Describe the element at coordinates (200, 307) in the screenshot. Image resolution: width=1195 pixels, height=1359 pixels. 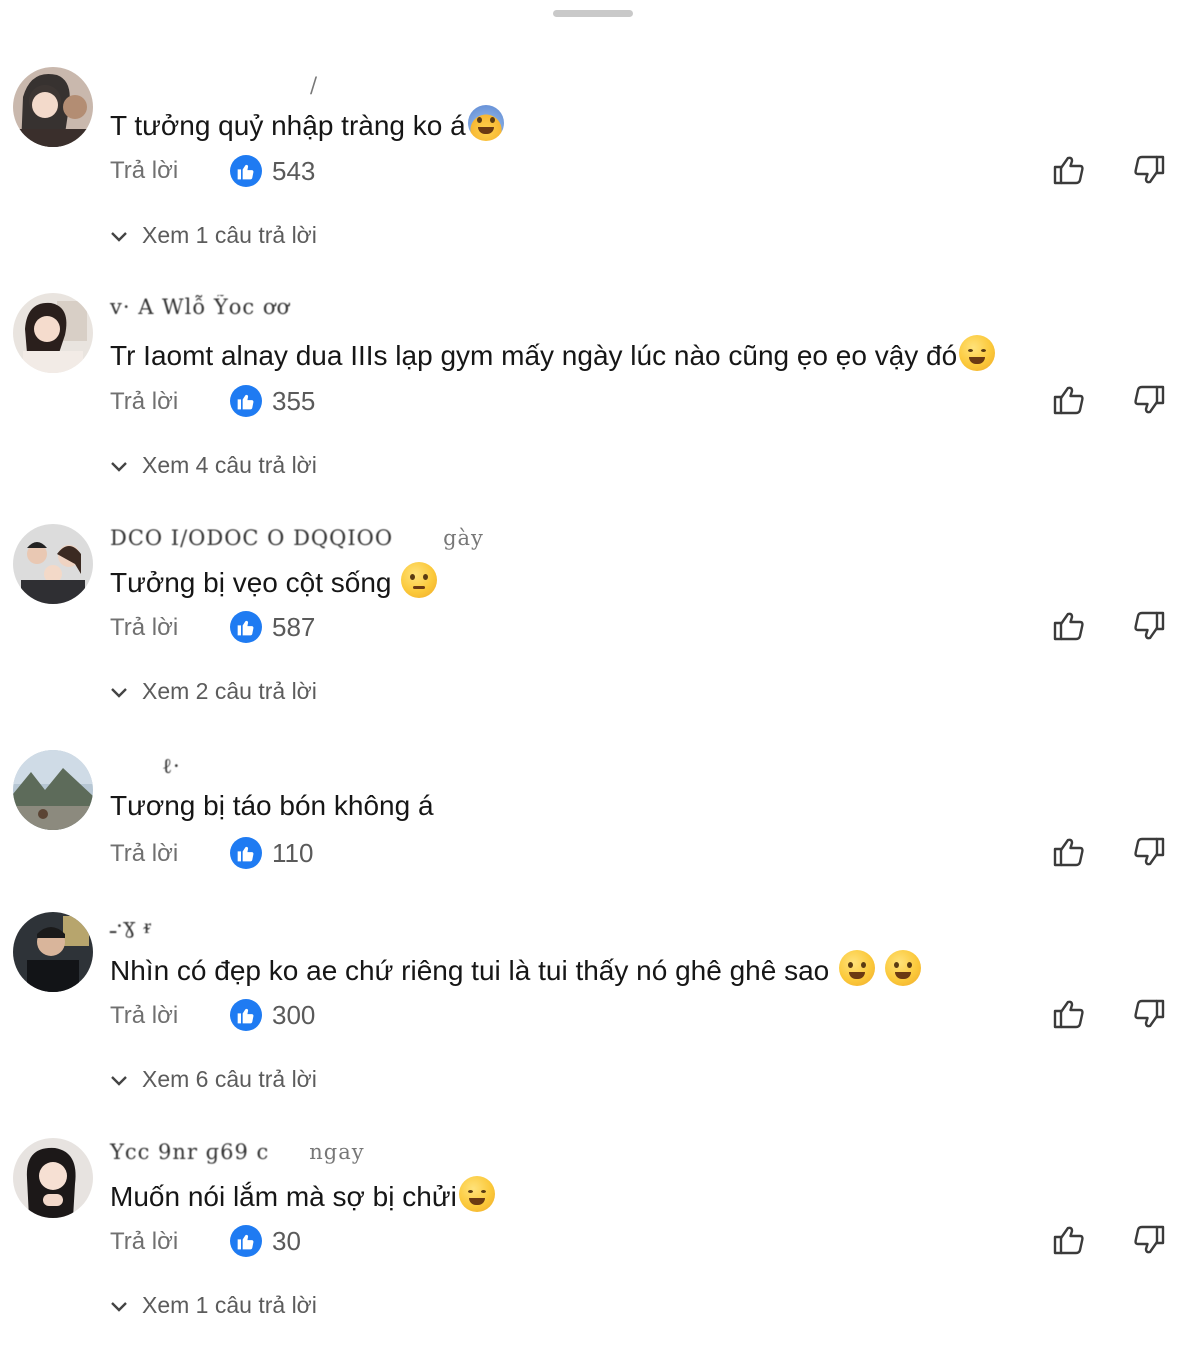
I see `username: v· A Wlỗ Ỹoc ơơ` at that location.